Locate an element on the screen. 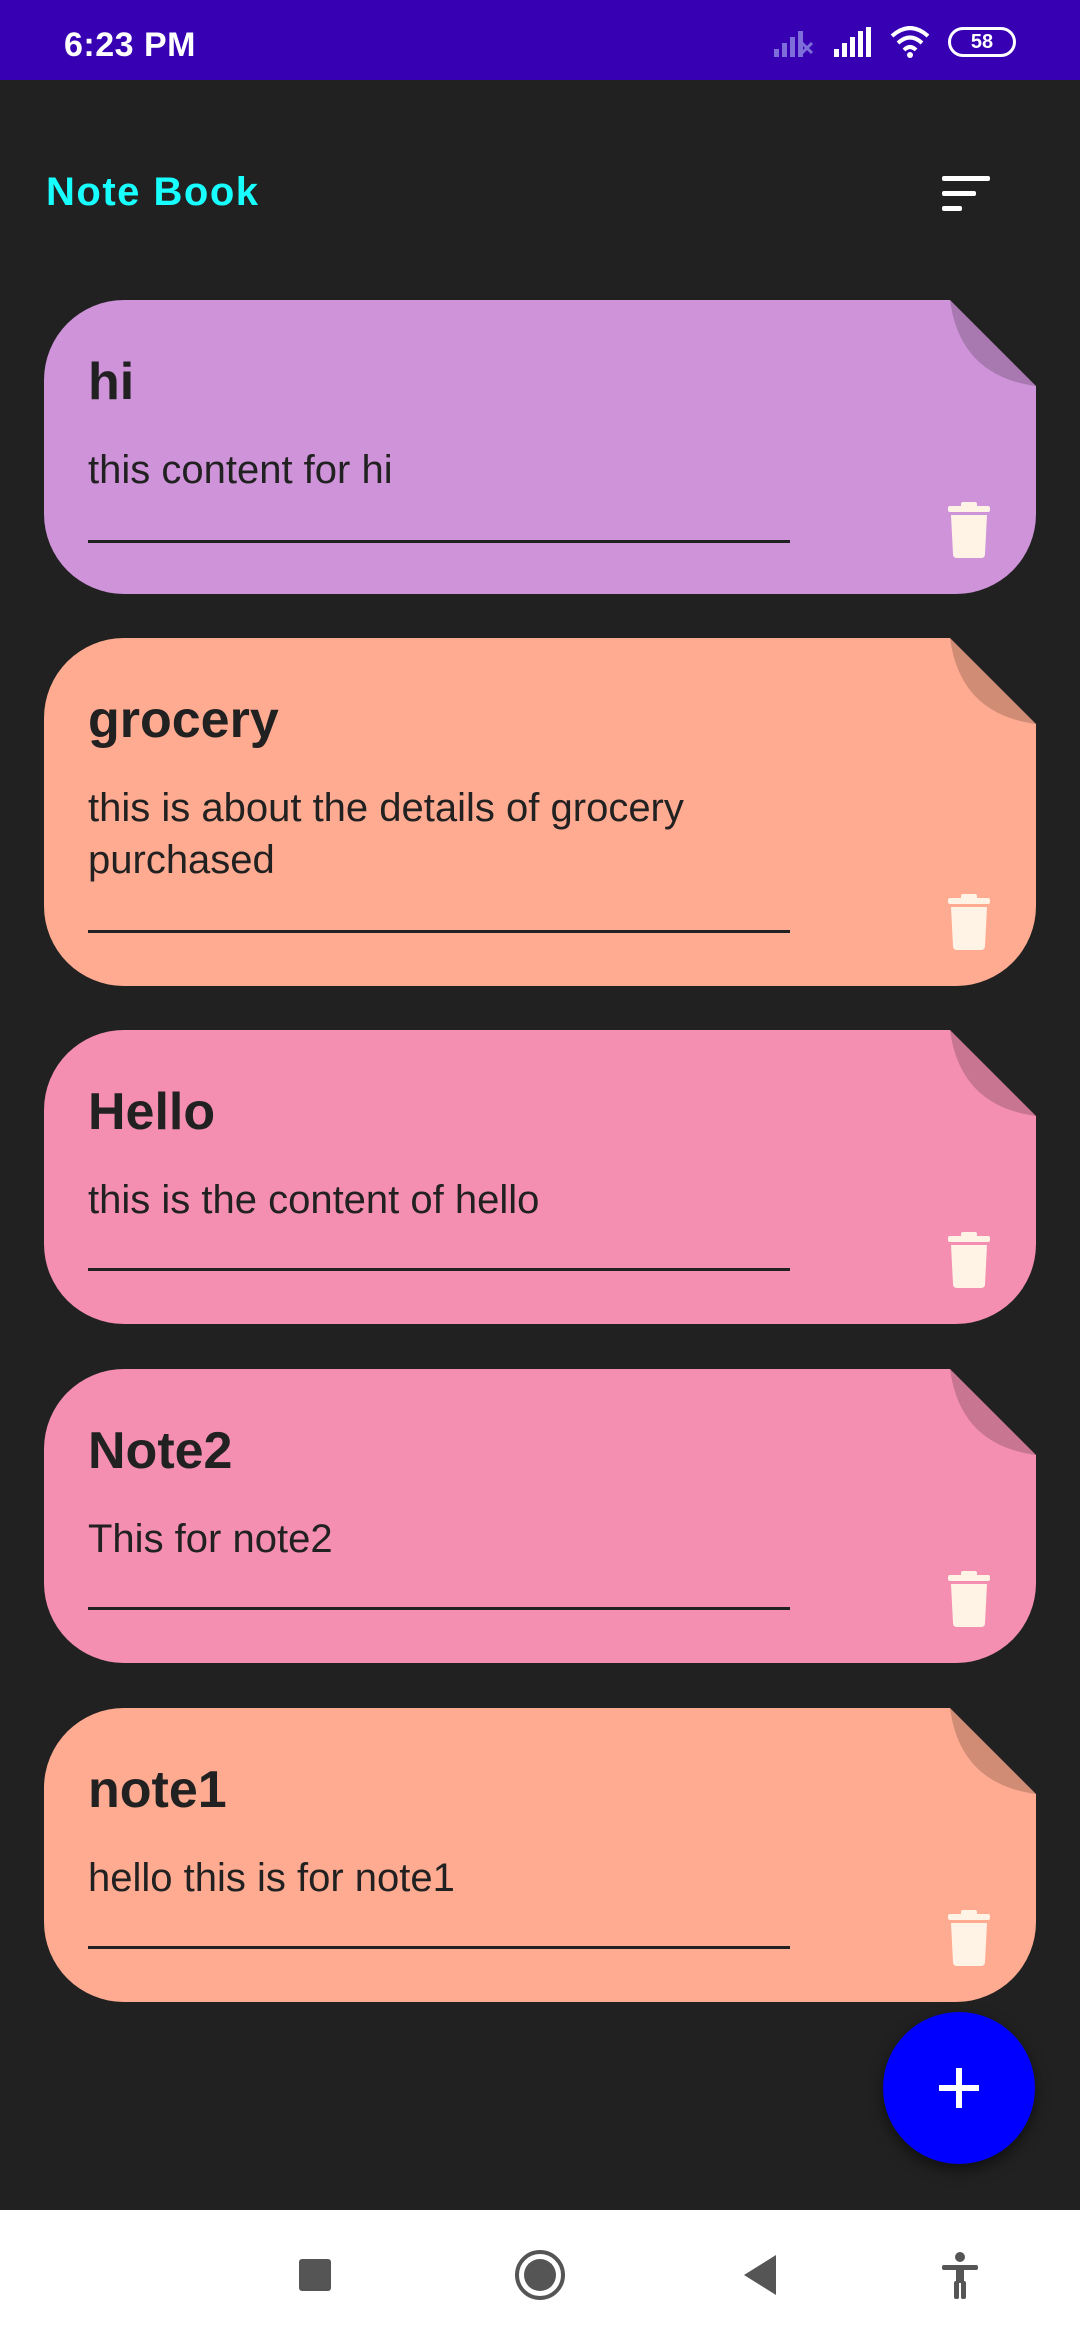 The height and width of the screenshot is (2340, 1080). note-title: note1 is located at coordinates (157, 1790).